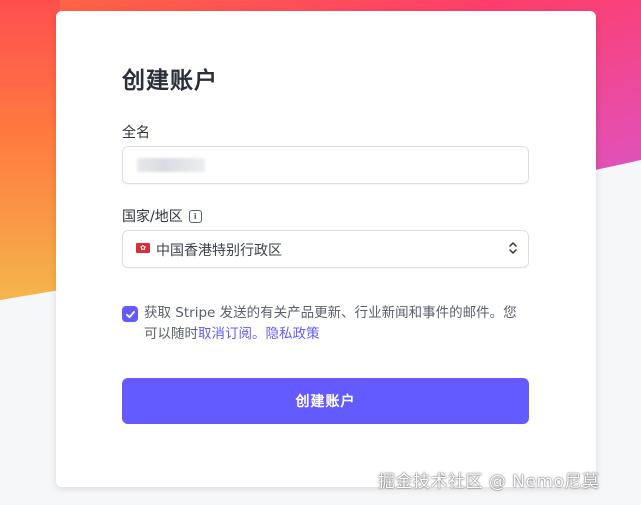  I want to click on full-name-label: 全名, so click(136, 133).